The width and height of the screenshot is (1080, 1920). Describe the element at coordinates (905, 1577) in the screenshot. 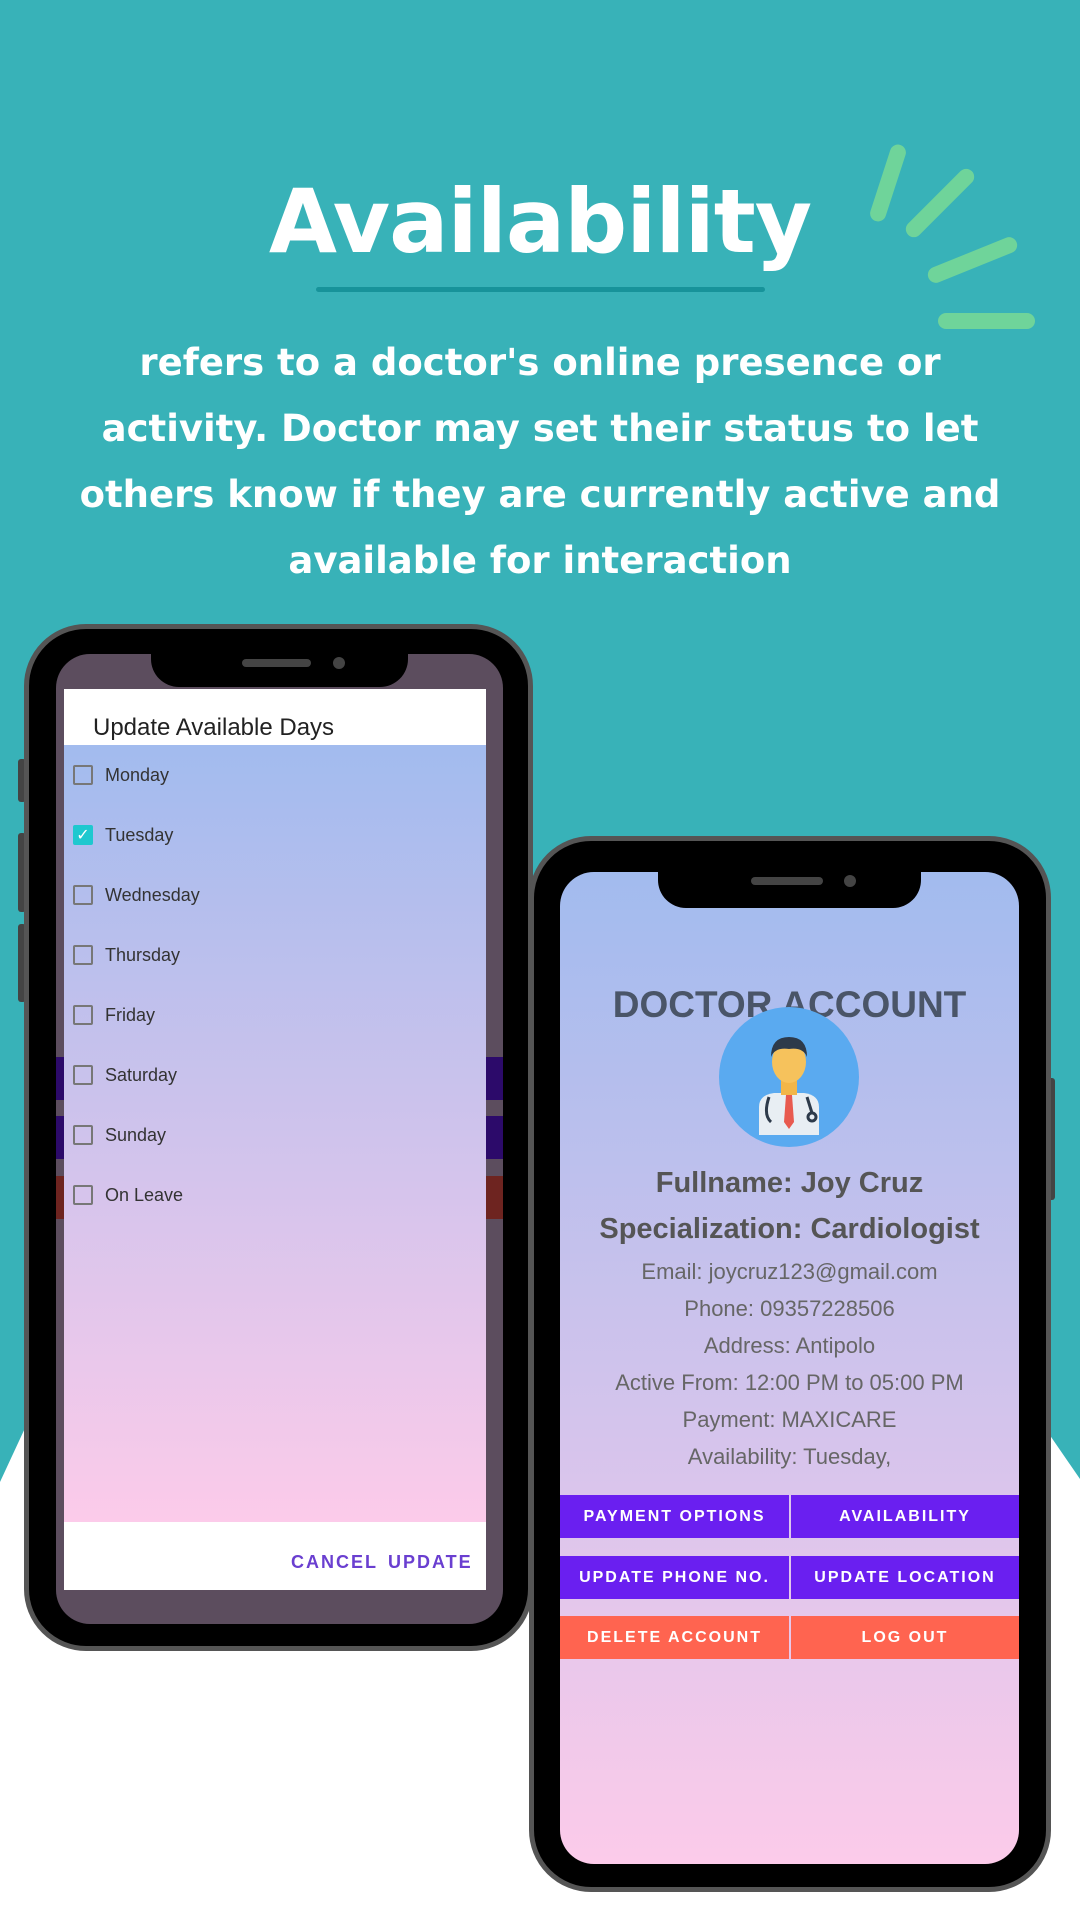

I see `update-location-button: UPDATE LOCATION` at that location.